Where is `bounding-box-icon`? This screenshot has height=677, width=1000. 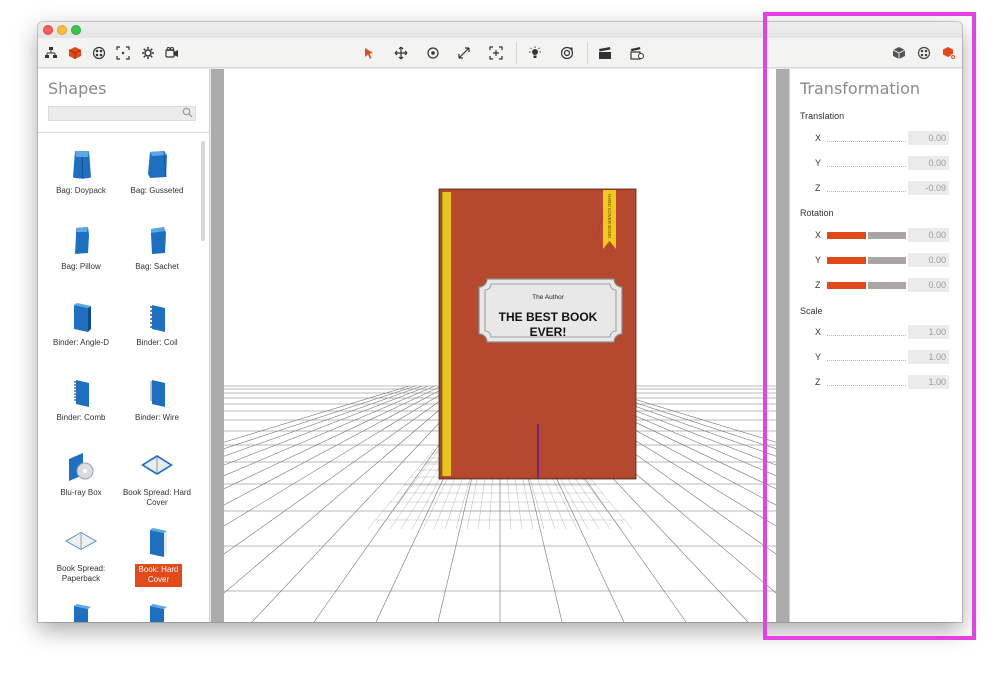
bounding-box-icon is located at coordinates (123, 53).